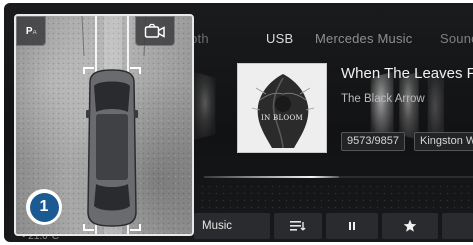 Image resolution: width=473 pixels, height=245 pixels. I want to click on more-button, so click(457, 226).